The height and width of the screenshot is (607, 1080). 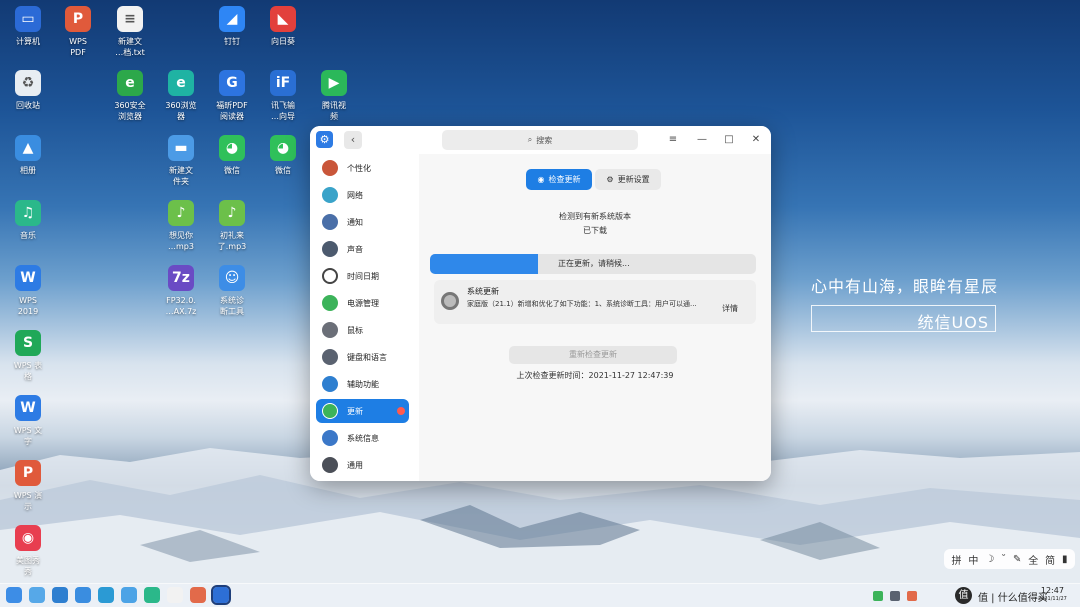 I want to click on desktop-icon: ≡ 新建文 …档.txt, so click(x=130, y=32).